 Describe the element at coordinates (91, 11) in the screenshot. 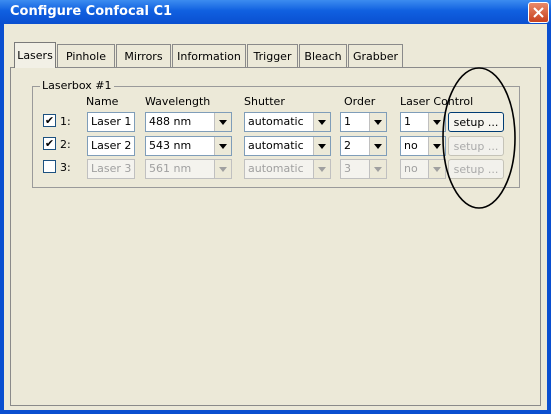

I see `window-title: Configure Confocal C1` at that location.